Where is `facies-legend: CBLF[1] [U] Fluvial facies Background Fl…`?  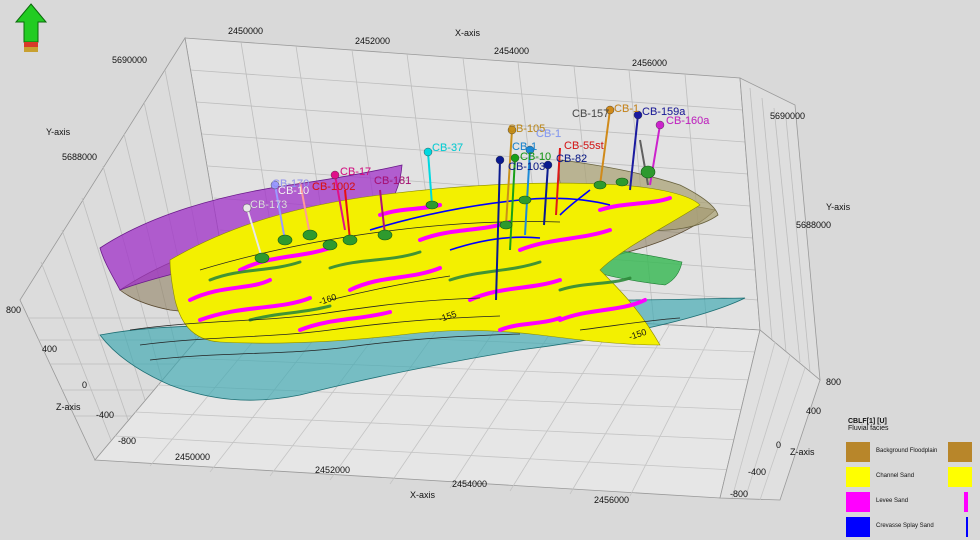 facies-legend: CBLF[1] [U] Fluvial facies Background Fl… is located at coordinates (910, 478).